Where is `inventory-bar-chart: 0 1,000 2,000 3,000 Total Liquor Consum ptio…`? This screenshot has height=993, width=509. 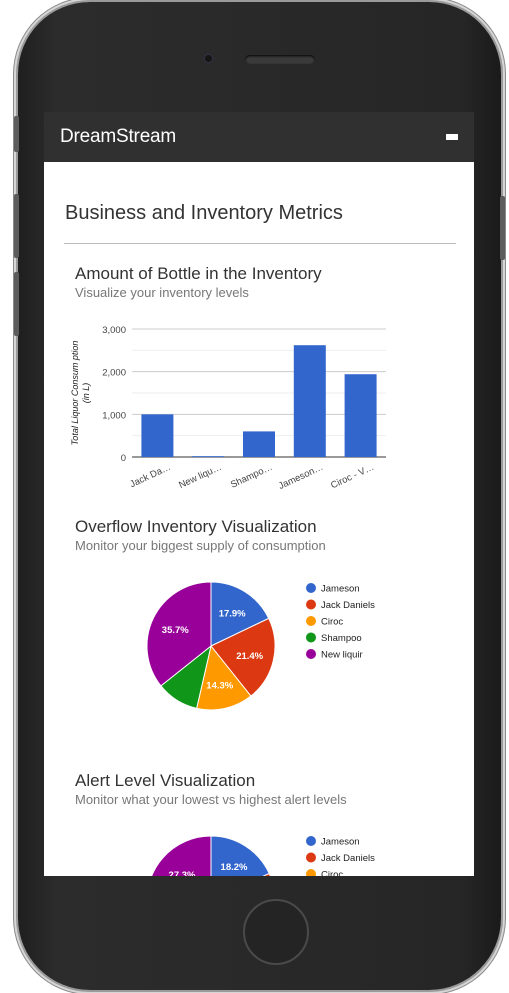 inventory-bar-chart: 0 1,000 2,000 3,000 Total Liquor Consum ptio… is located at coordinates (228, 408).